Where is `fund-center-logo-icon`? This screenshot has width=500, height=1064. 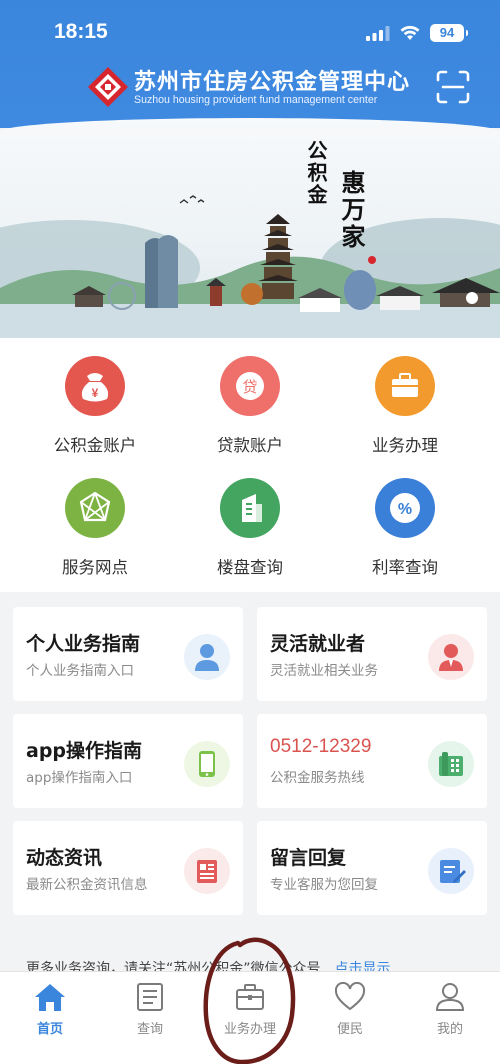
fund-center-logo-icon is located at coordinates (108, 87).